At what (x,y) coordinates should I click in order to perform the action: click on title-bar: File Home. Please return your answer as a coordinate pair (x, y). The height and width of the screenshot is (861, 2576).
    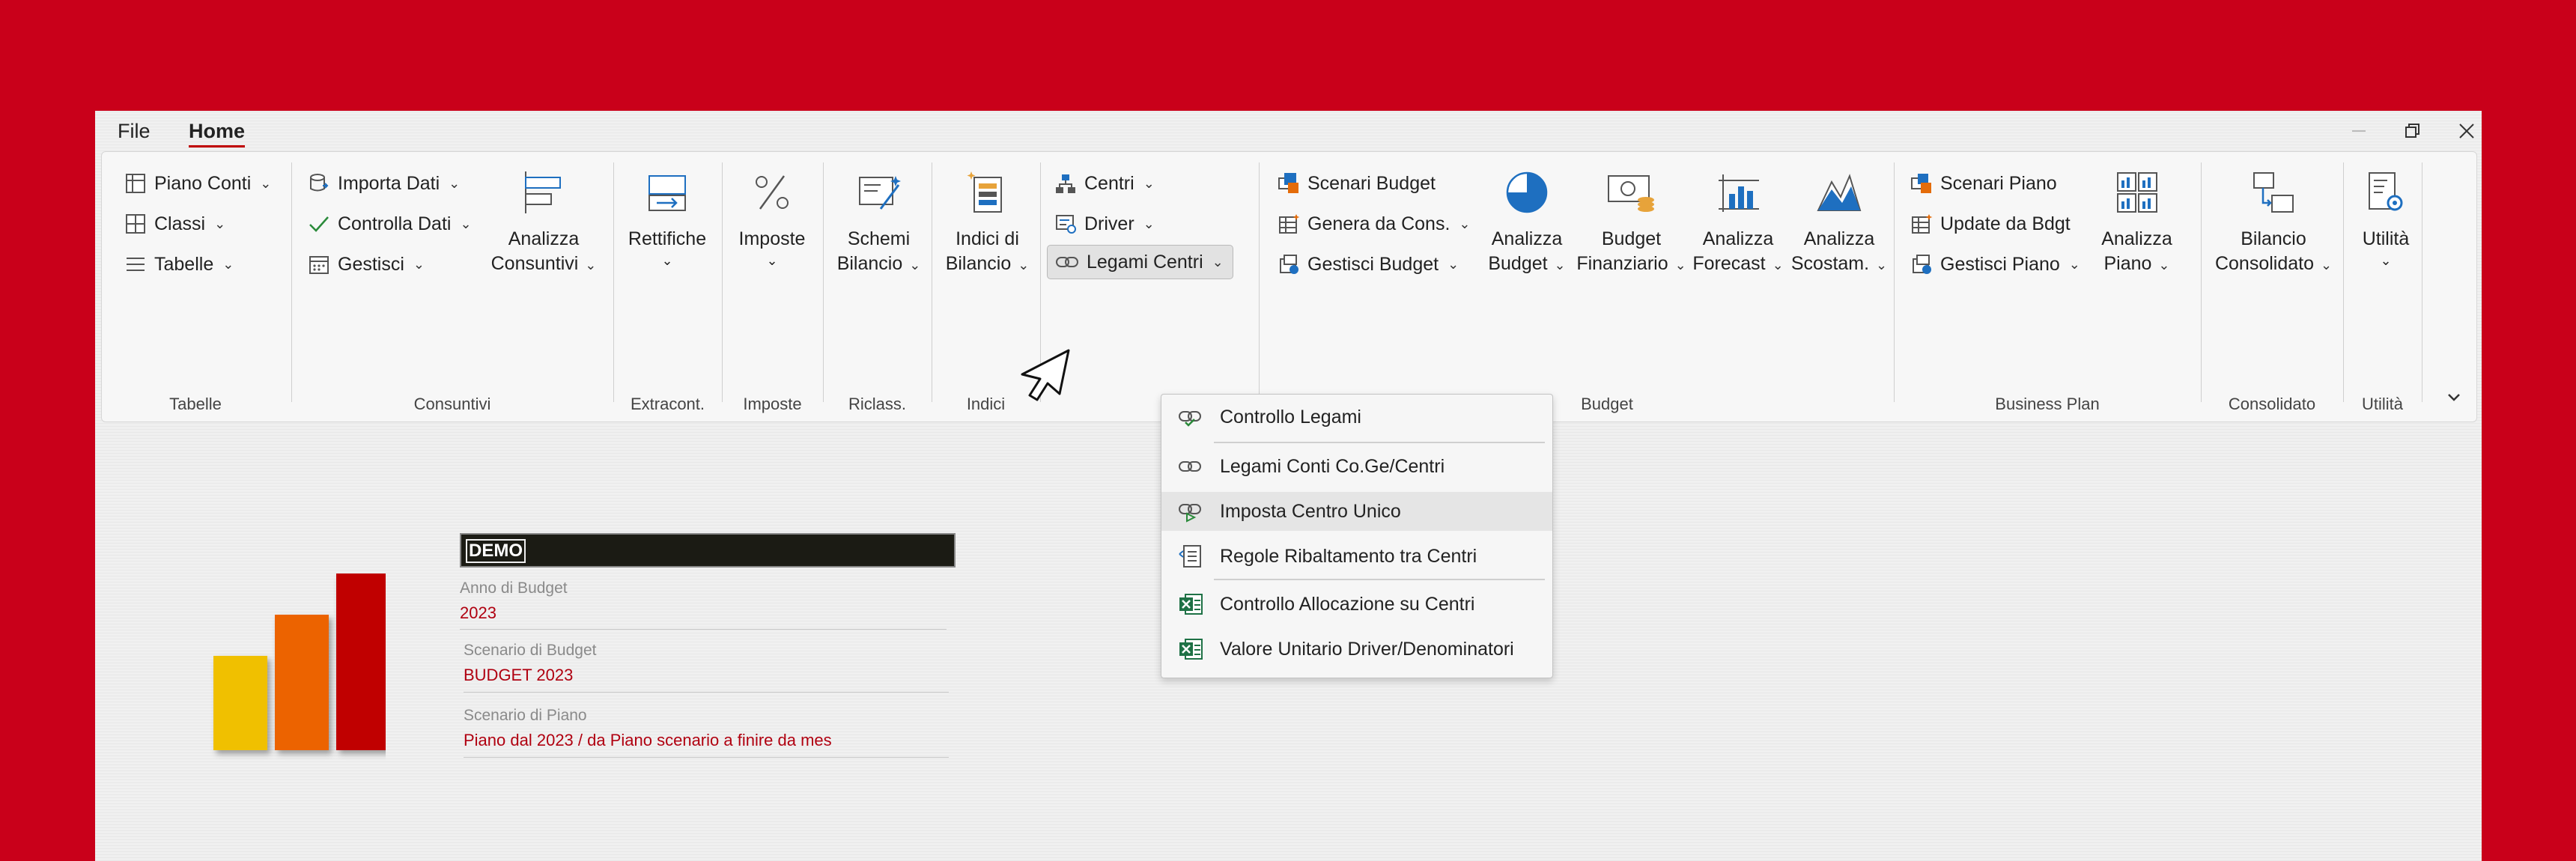
    Looking at the image, I should click on (1288, 131).